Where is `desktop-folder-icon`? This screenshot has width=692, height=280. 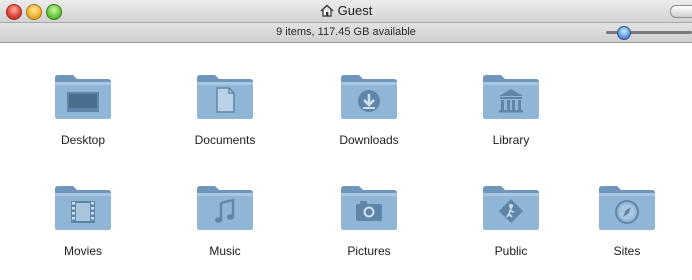
desktop-folder-icon is located at coordinates (83, 97).